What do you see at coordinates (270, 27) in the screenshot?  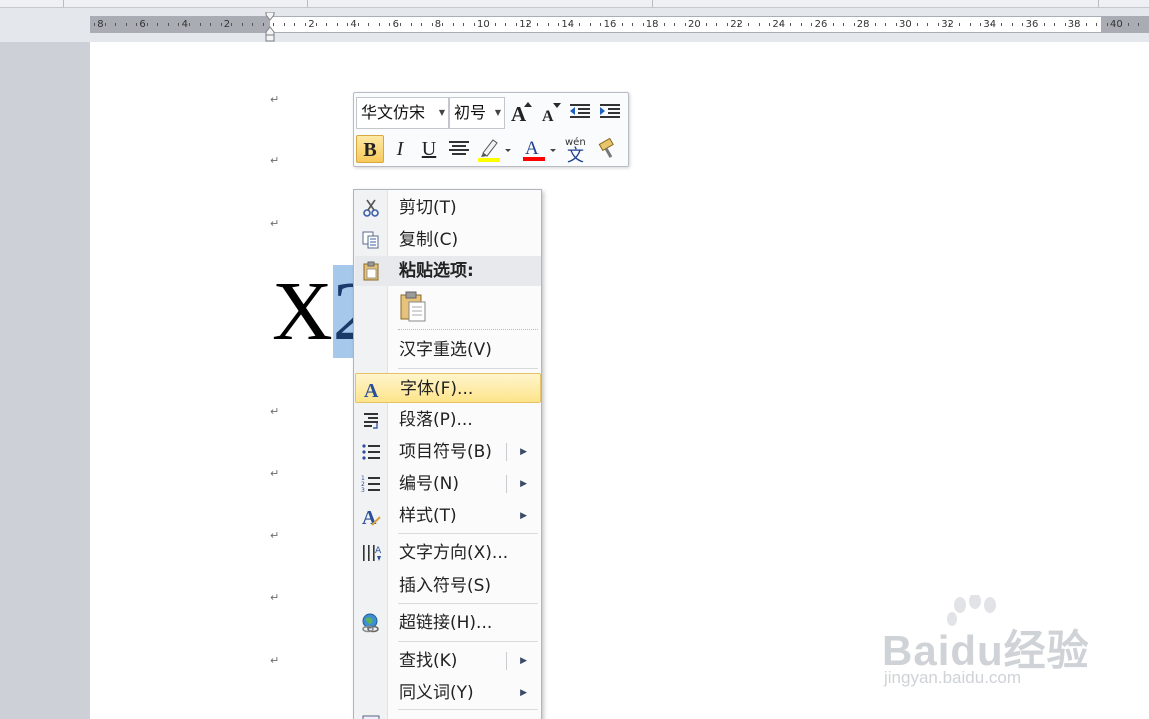 I see `indent-marker-icon` at bounding box center [270, 27].